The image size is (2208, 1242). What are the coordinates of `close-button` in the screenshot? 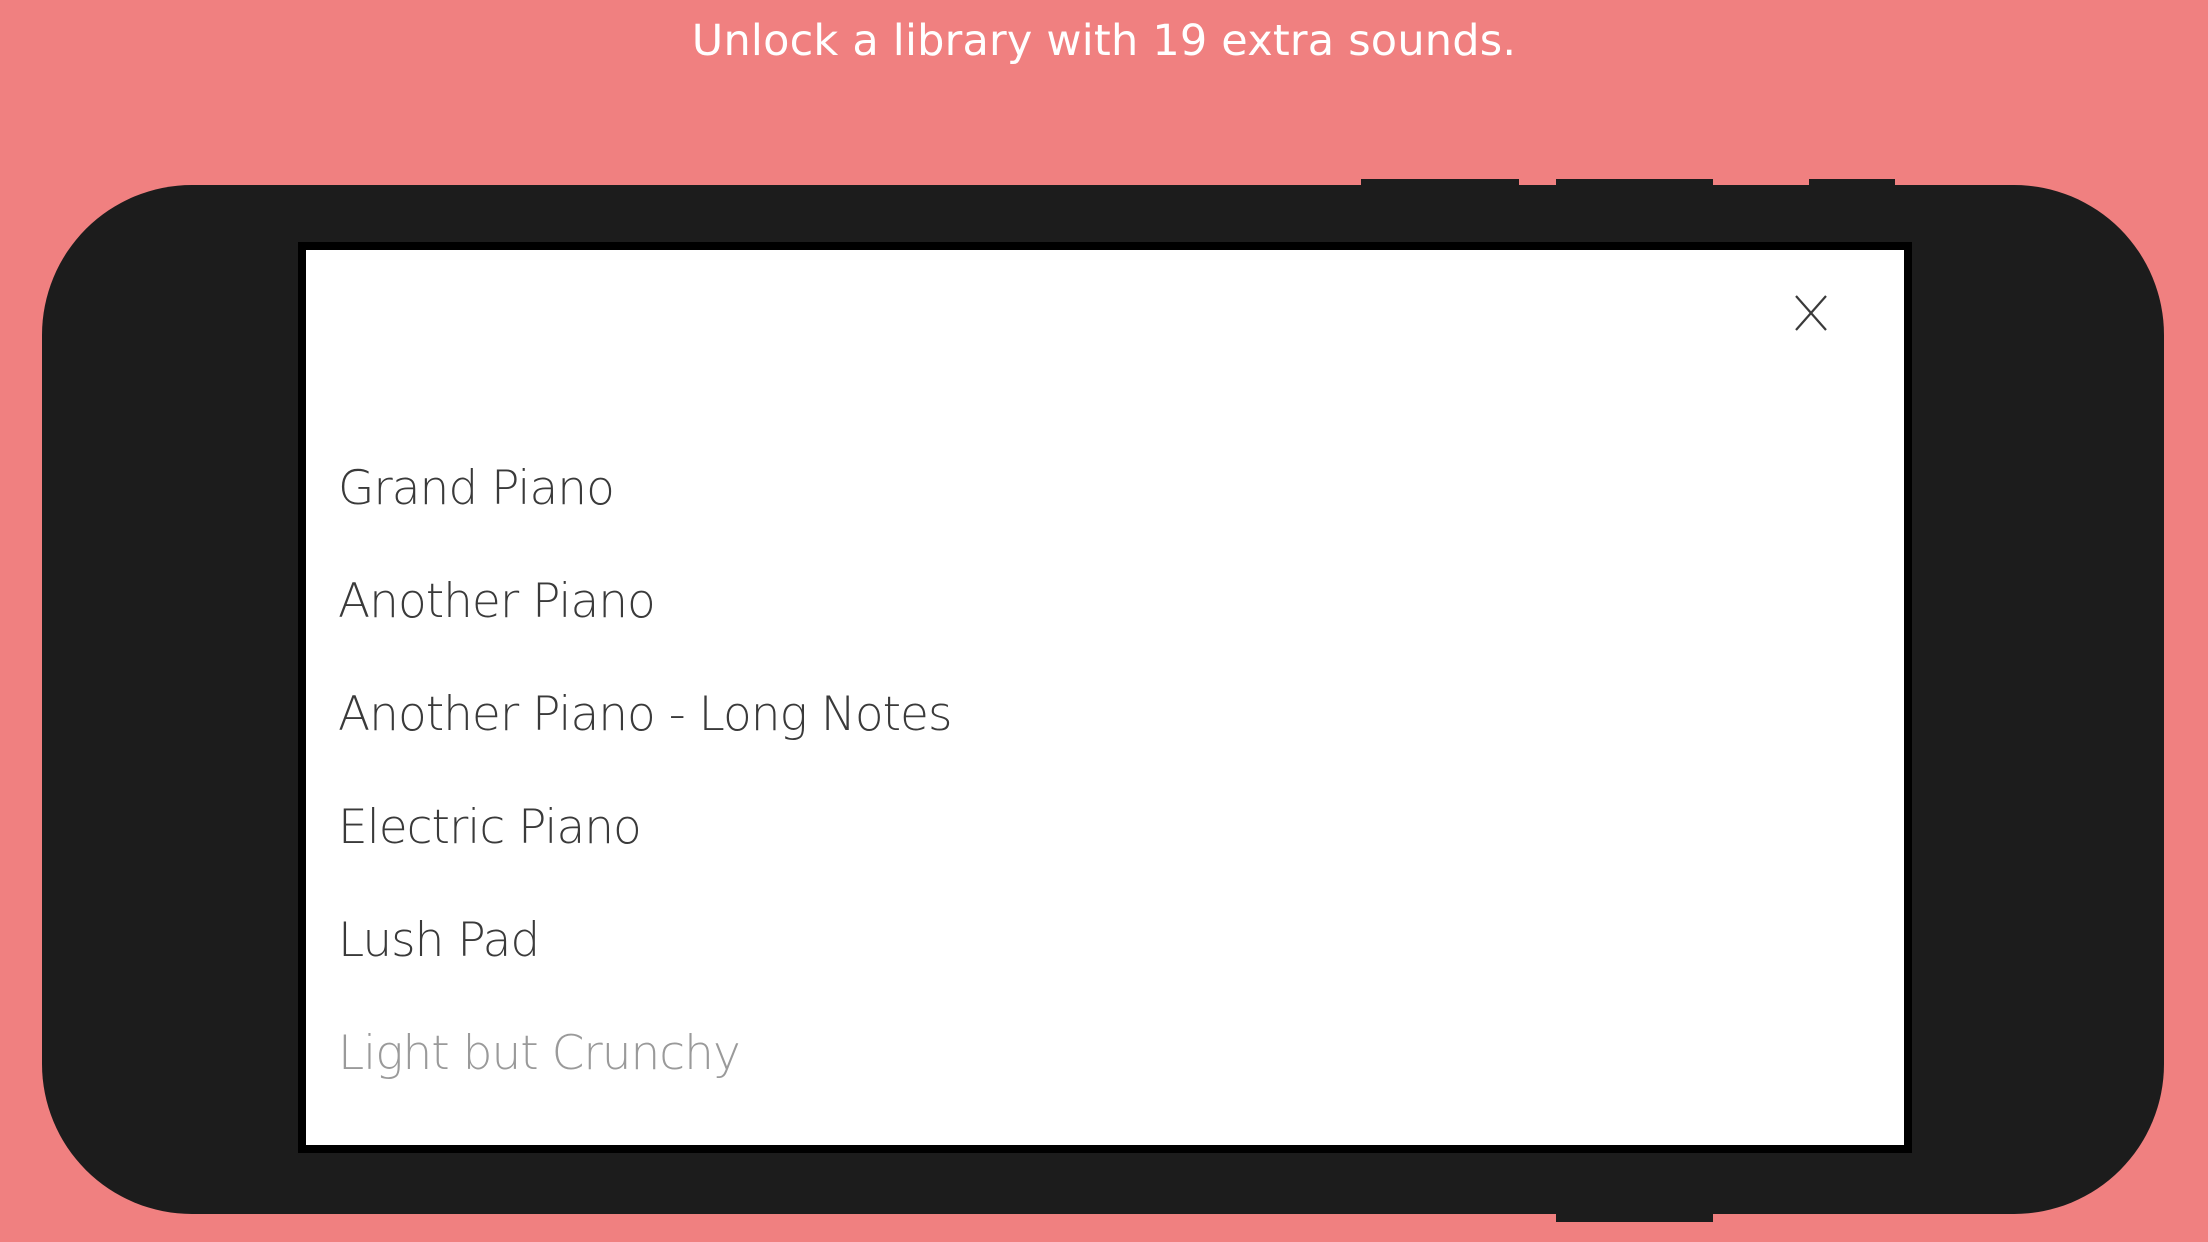 It's located at (1811, 313).